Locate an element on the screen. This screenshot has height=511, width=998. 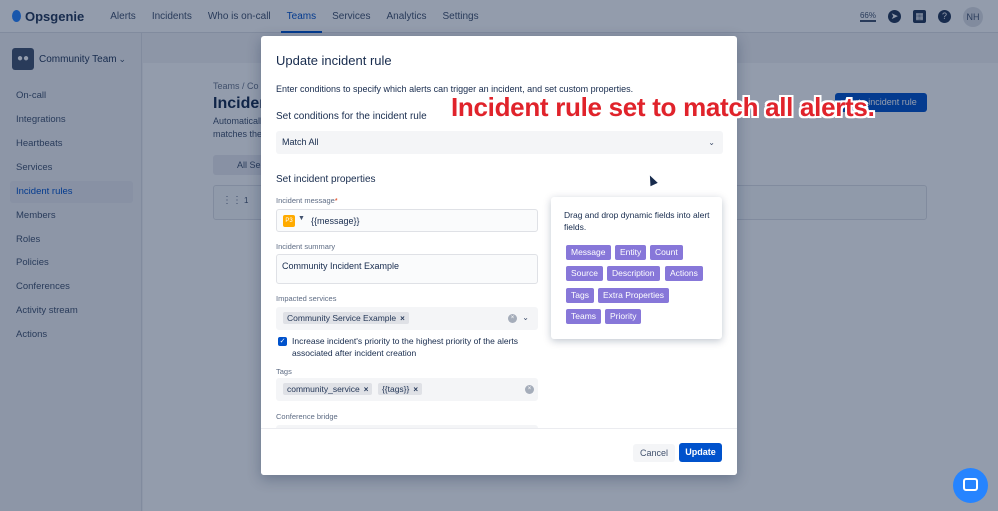
incident-message-value: {{message}} is located at coordinates (335, 221).